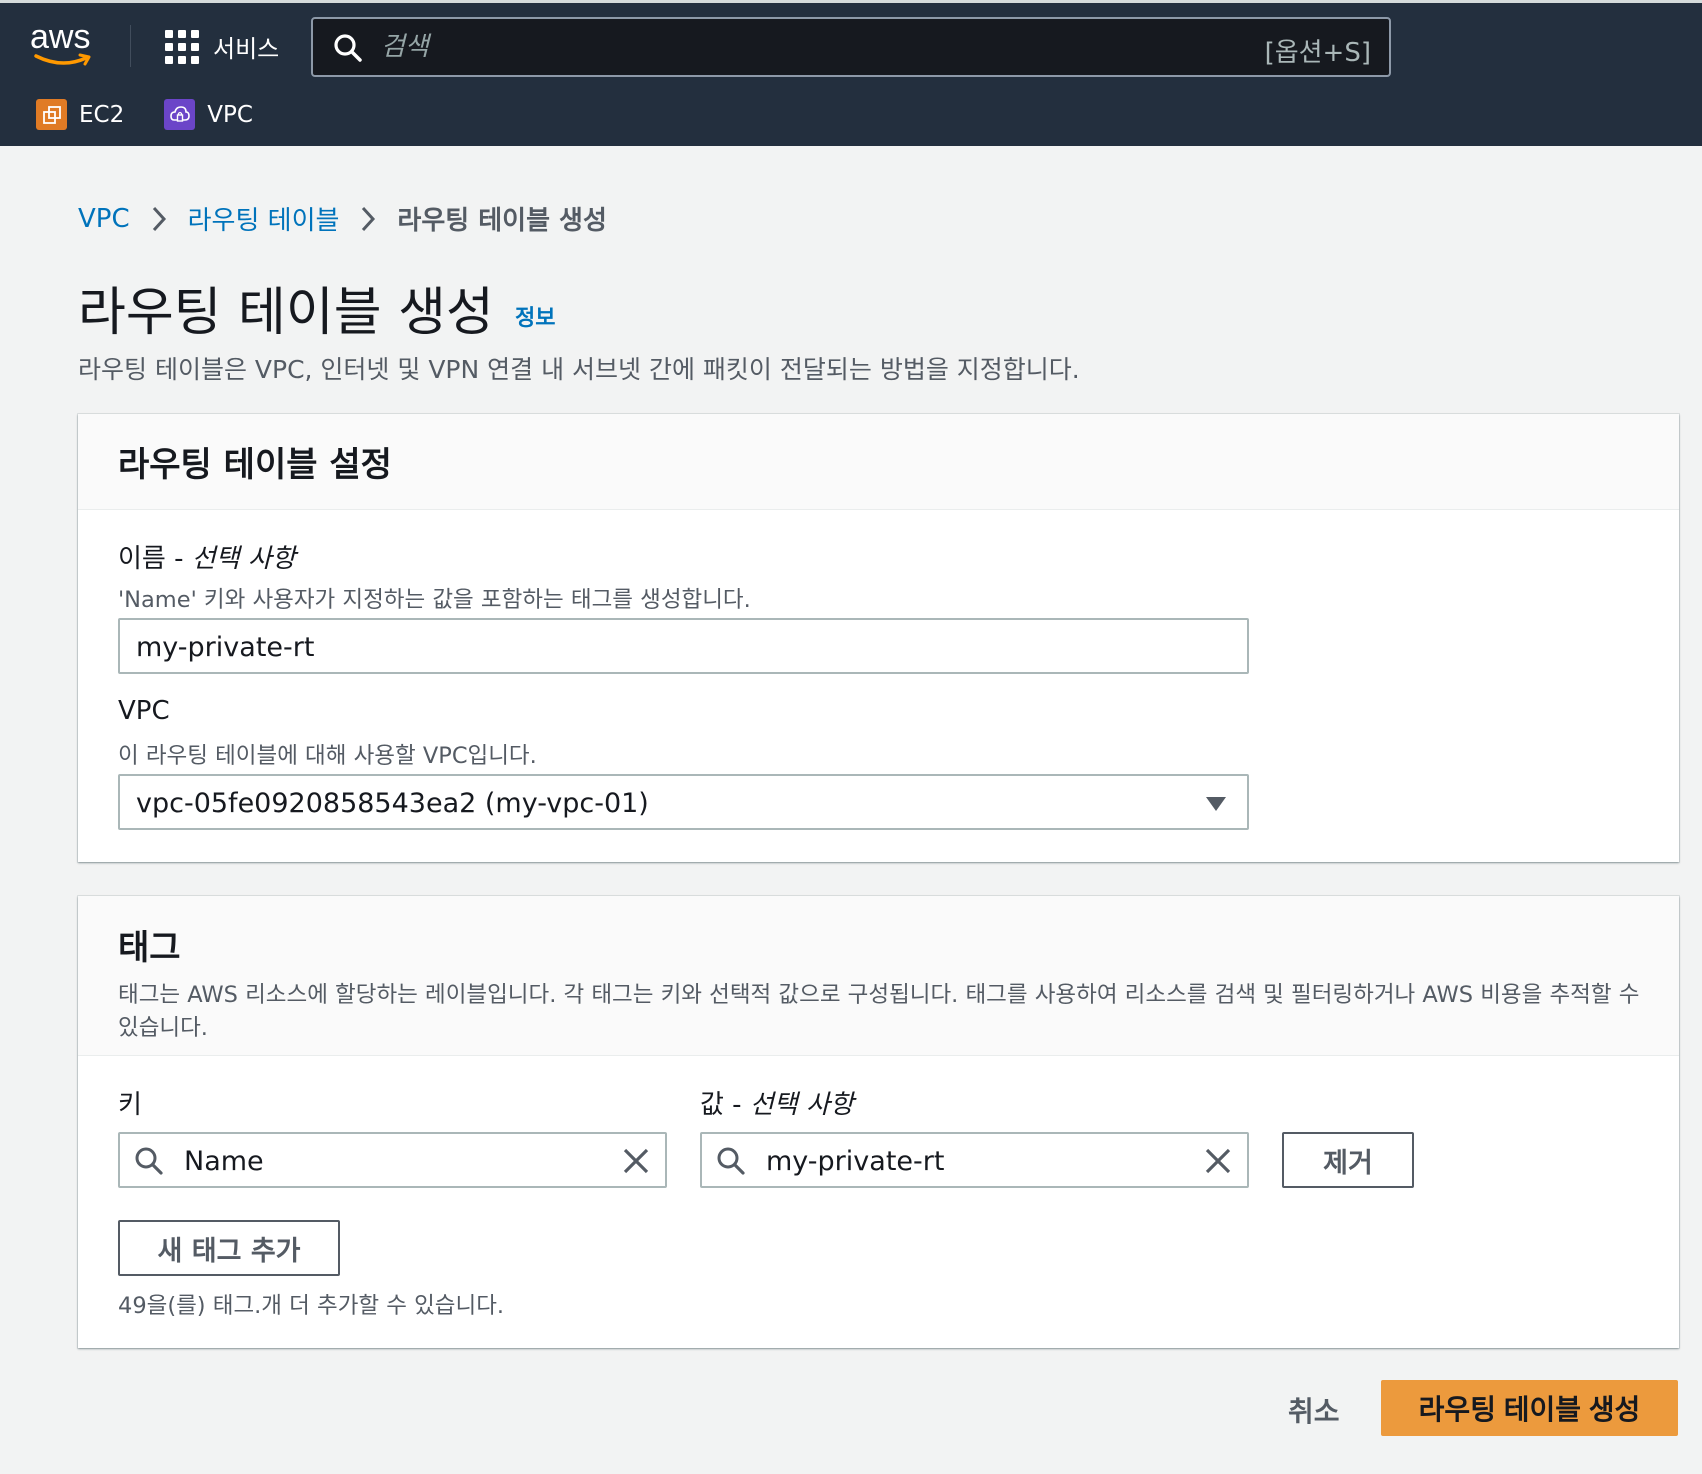  I want to click on tag-value-label: 값 - 선택 사항, so click(777, 1105).